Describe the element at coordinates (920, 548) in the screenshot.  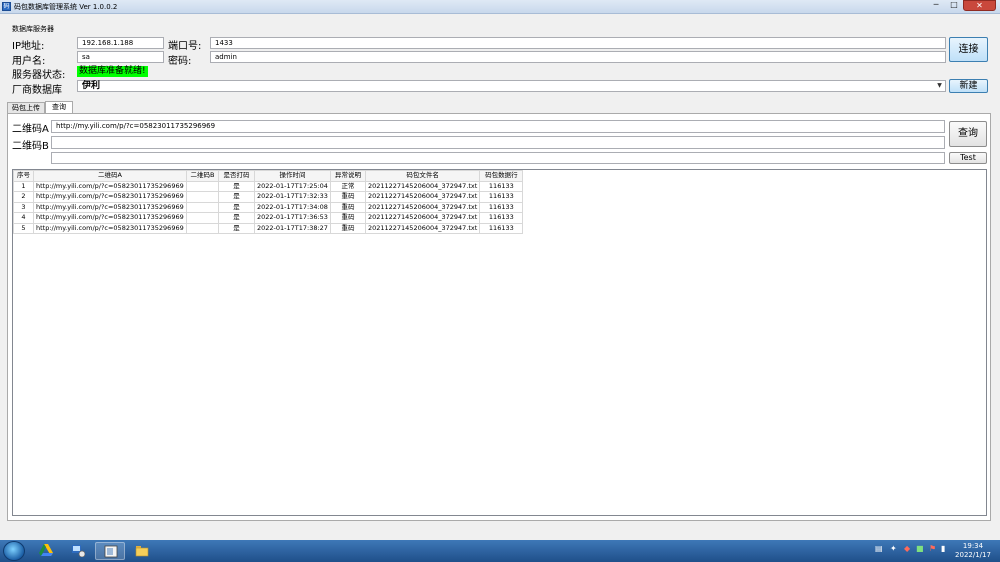
I see `shield-tray-icon: ■` at that location.